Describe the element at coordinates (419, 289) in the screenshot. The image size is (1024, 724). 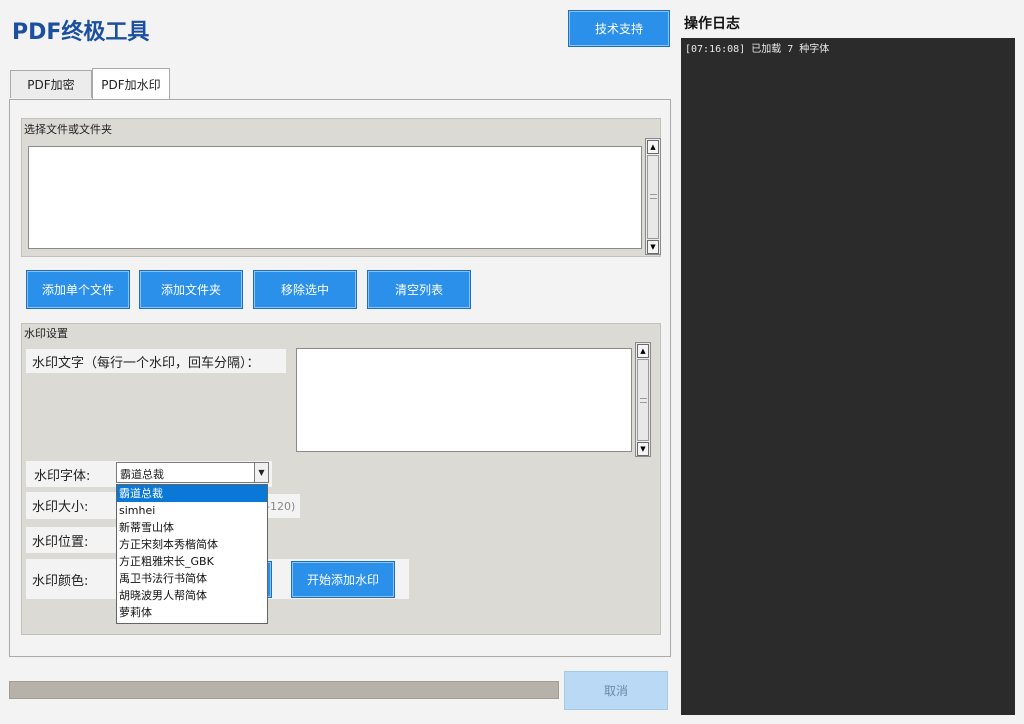
I see `clear-list-button: 清空列表` at that location.